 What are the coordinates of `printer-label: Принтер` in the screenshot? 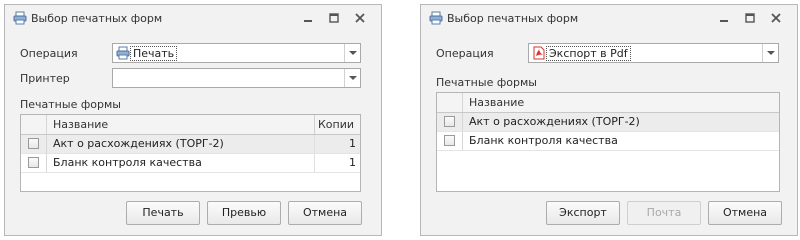 It's located at (45, 78).